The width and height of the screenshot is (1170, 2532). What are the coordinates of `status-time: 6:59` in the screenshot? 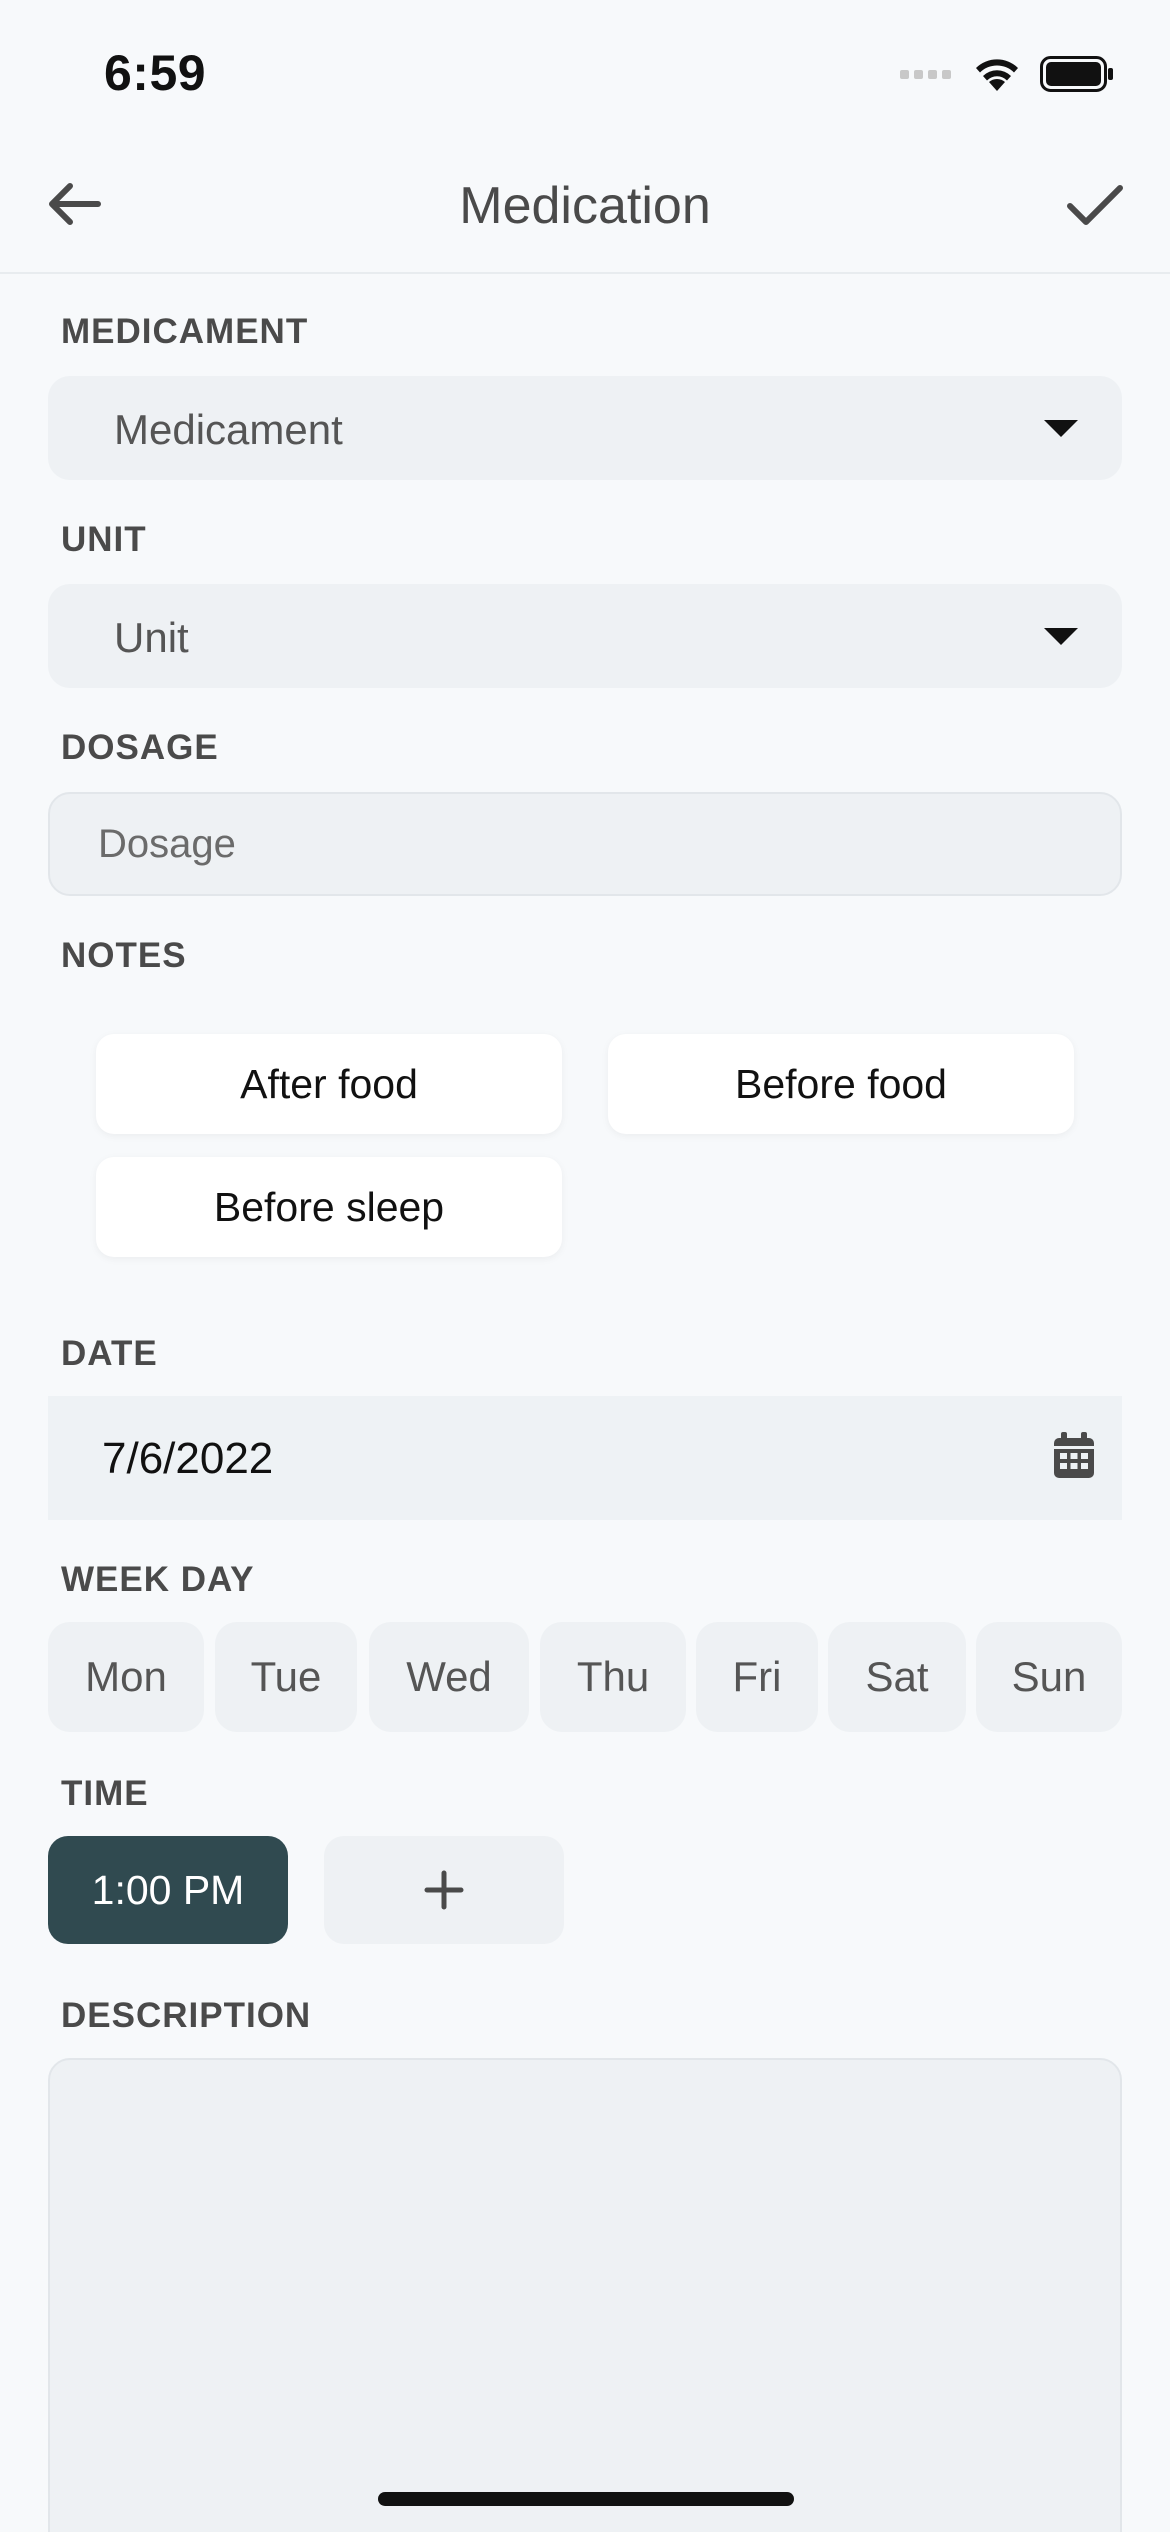 It's located at (155, 73).